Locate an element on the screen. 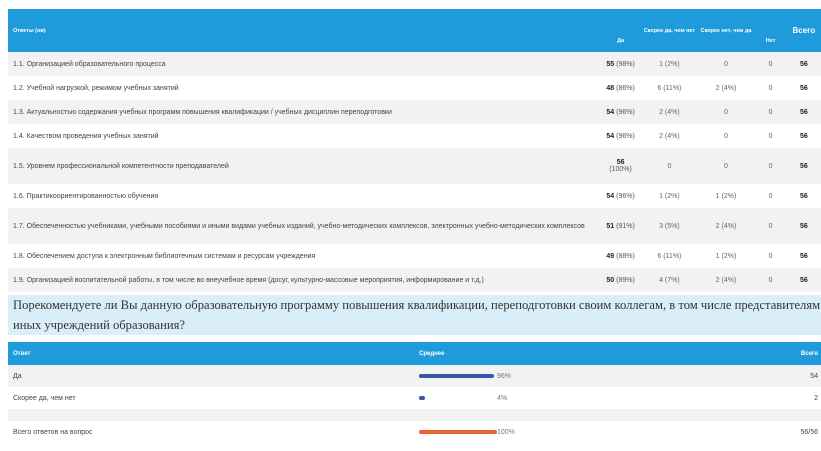 The width and height of the screenshot is (821, 451). rather-yes-cell: 4 (7%) is located at coordinates (669, 280).